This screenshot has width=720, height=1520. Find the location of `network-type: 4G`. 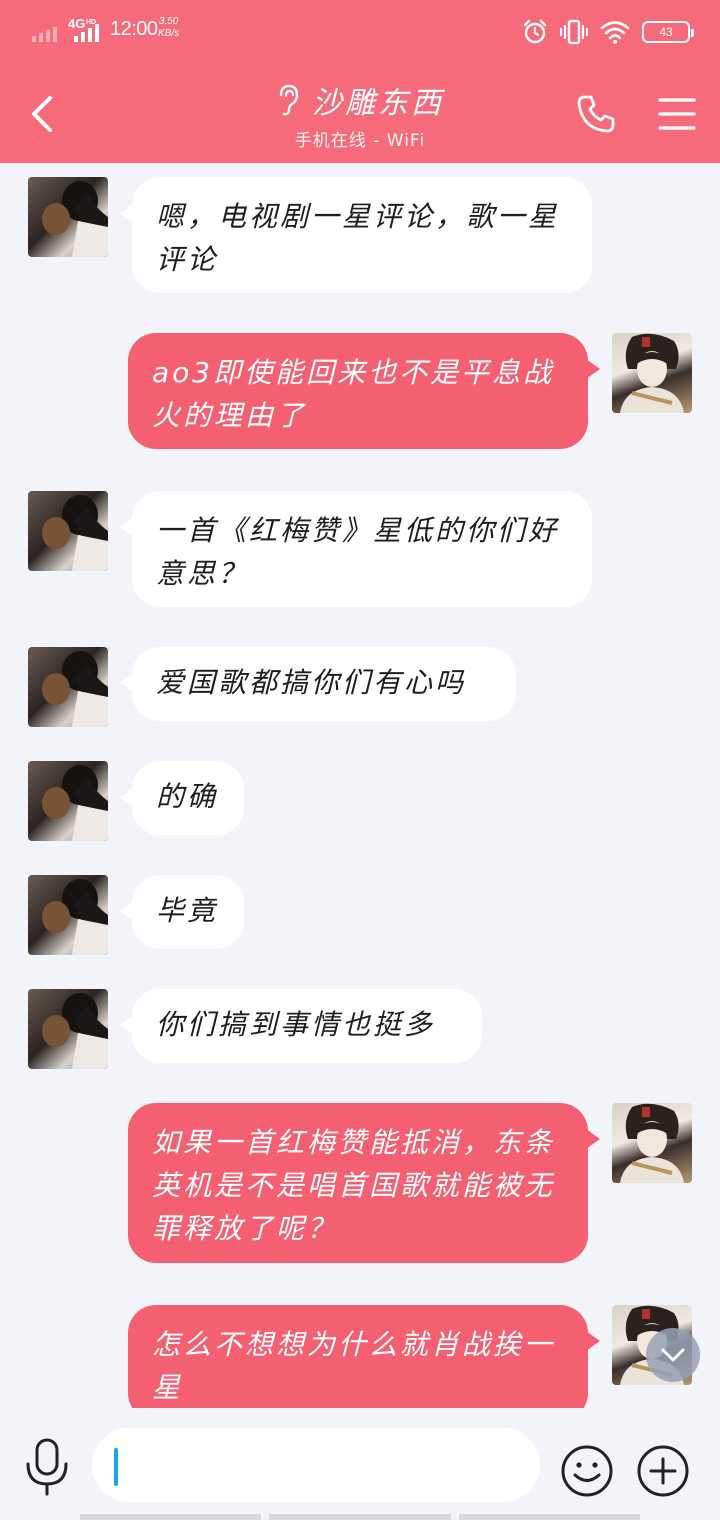

network-type: 4G is located at coordinates (76, 23).